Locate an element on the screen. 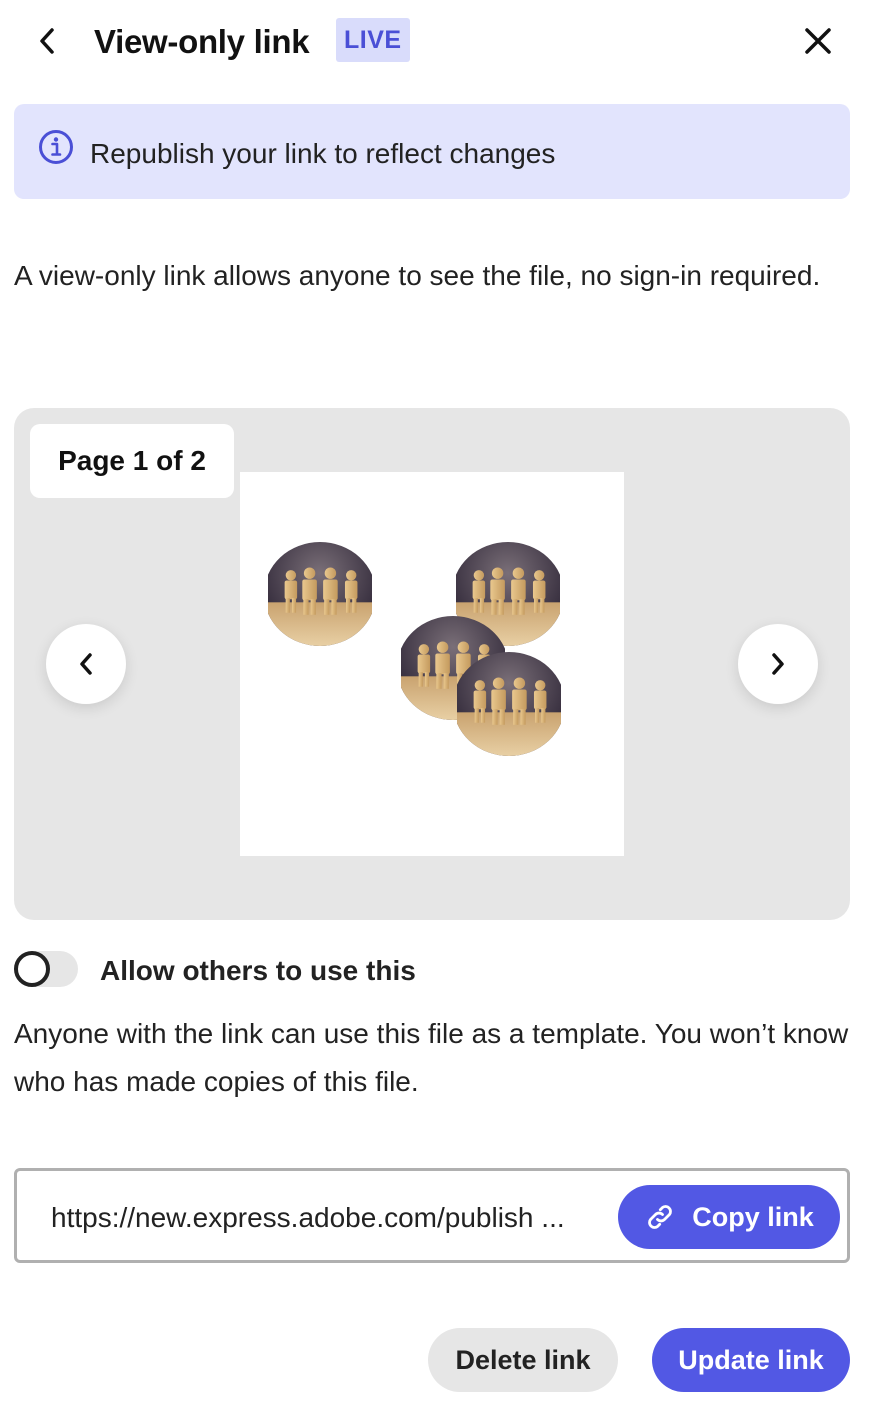  update-link-button: Update link is located at coordinates (751, 1360).